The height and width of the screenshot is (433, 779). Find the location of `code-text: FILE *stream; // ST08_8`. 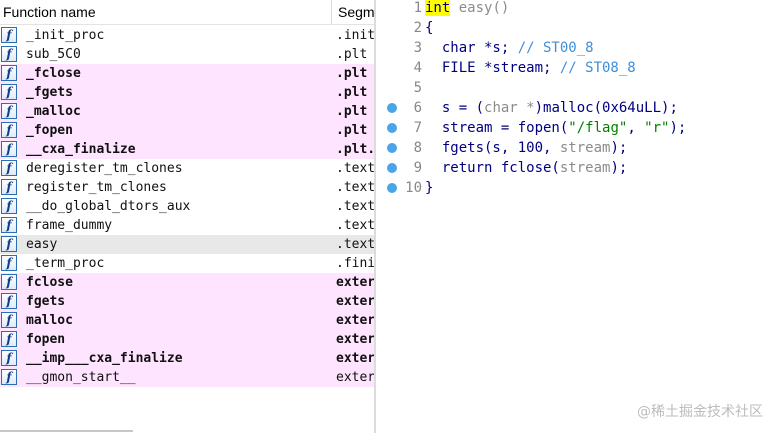

code-text: FILE *stream; // ST08_8 is located at coordinates (530, 68).